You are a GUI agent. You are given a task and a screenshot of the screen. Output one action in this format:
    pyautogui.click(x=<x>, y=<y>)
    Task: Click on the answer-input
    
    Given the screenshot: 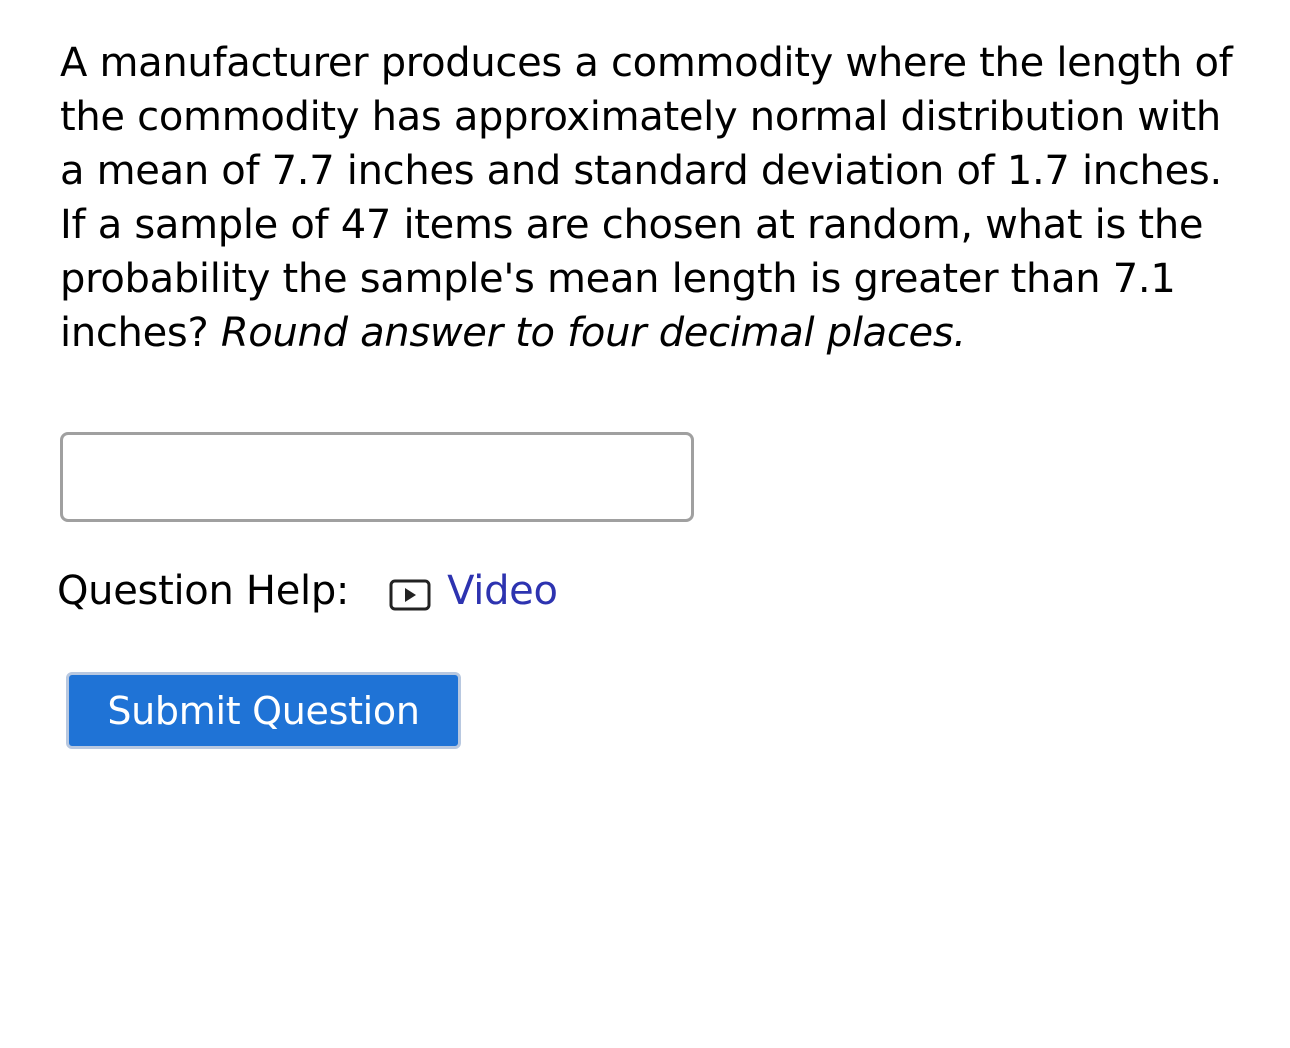 What is the action you would take?
    pyautogui.click(x=377, y=477)
    